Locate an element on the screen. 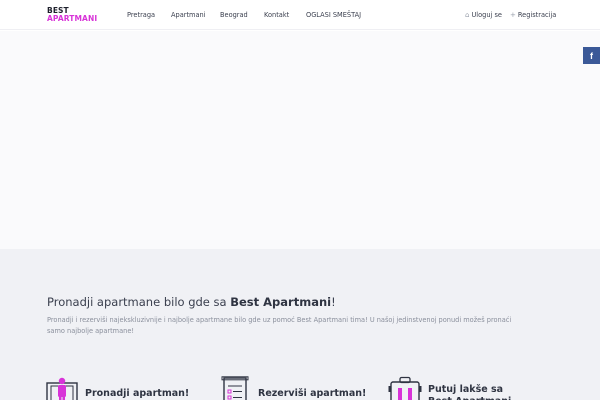  plus-icon: + is located at coordinates (513, 15).